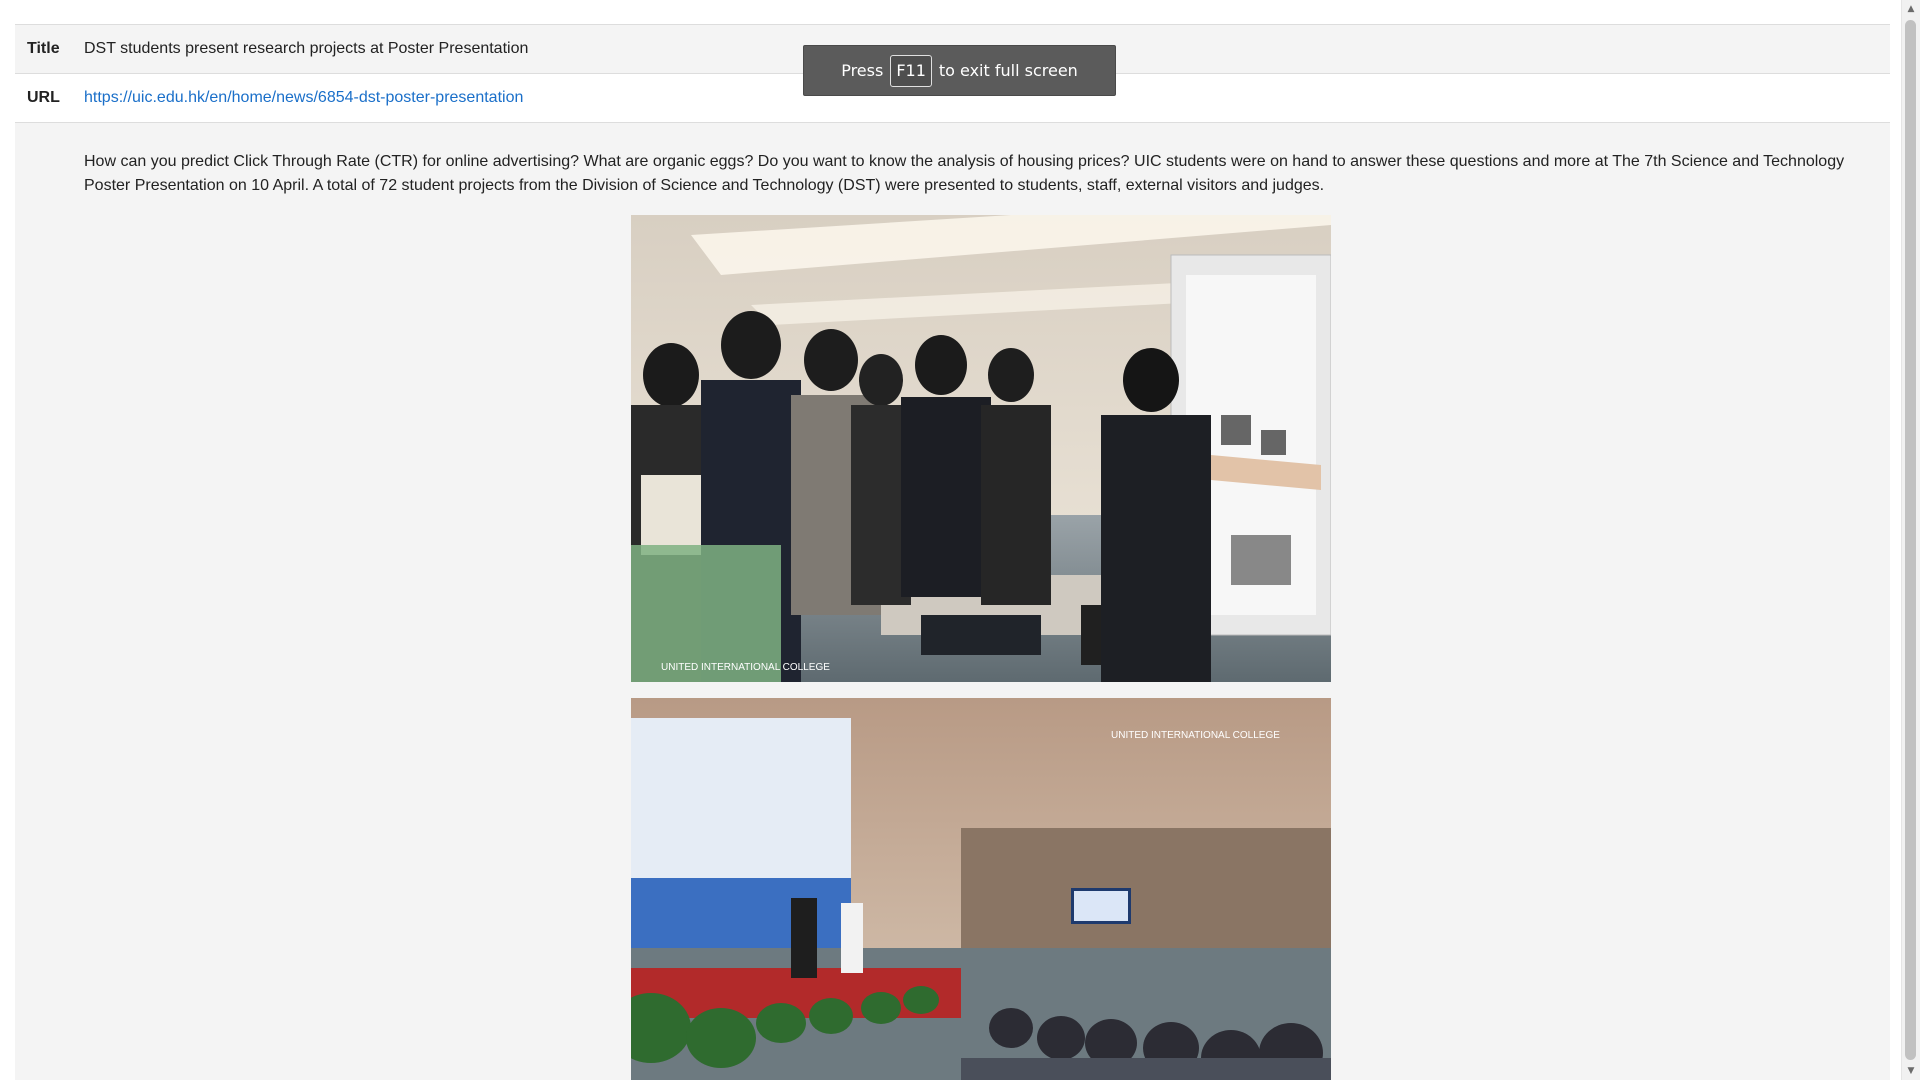  I want to click on fullscreen-exit-toast: Press F11 to exit full screen, so click(959, 70).